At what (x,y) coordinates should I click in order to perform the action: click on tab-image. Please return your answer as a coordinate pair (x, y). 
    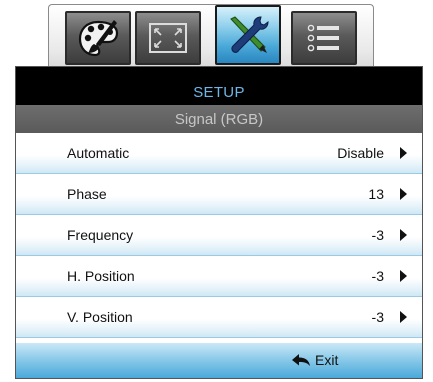
    Looking at the image, I should click on (98, 38).